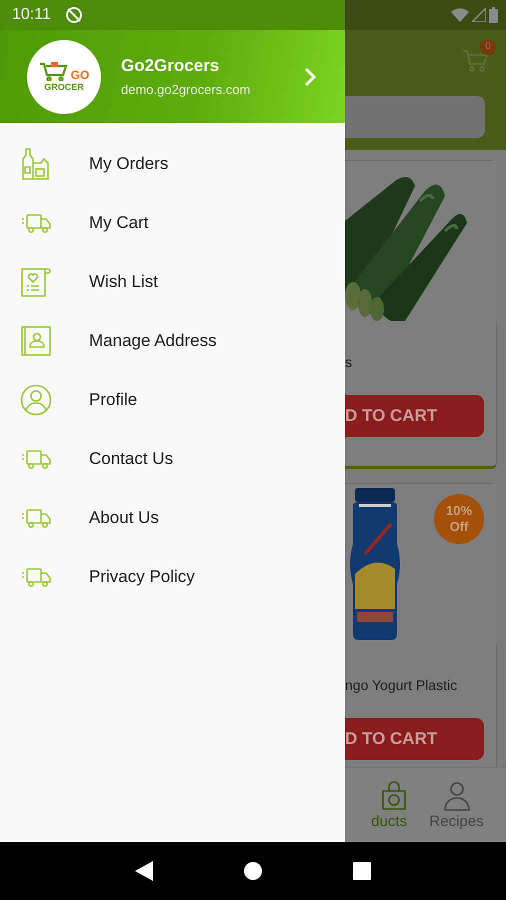 The image size is (506, 900). Describe the element at coordinates (172, 458) in the screenshot. I see `menu-item: Contact Us` at that location.